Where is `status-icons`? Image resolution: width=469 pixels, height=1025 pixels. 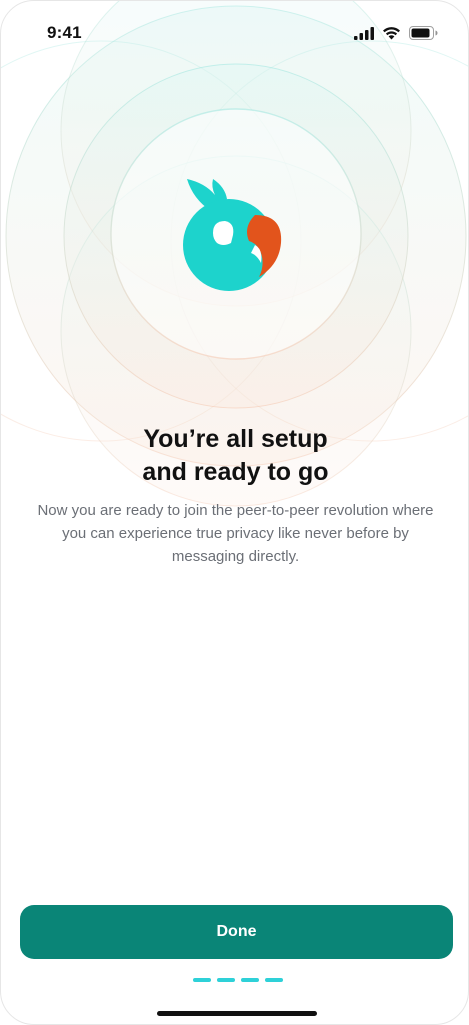
status-icons is located at coordinates (396, 33).